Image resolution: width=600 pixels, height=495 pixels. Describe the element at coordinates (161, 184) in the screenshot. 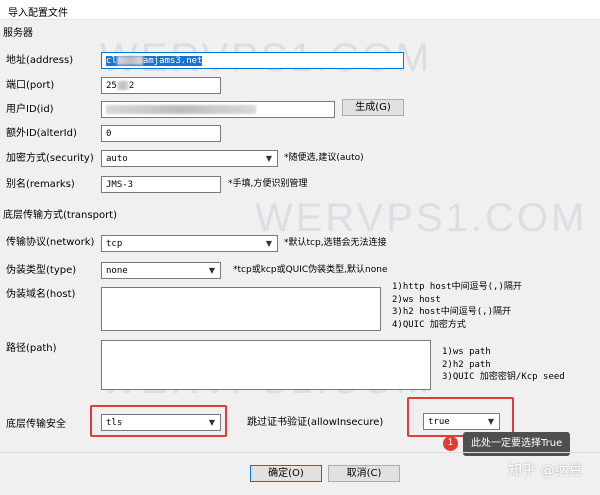

I see `remarks-input: JMS-3` at that location.